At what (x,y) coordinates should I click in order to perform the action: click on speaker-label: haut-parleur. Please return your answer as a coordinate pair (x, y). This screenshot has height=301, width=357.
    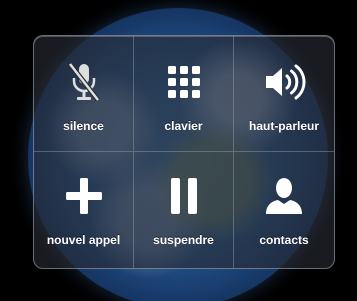
    Looking at the image, I should click on (283, 126).